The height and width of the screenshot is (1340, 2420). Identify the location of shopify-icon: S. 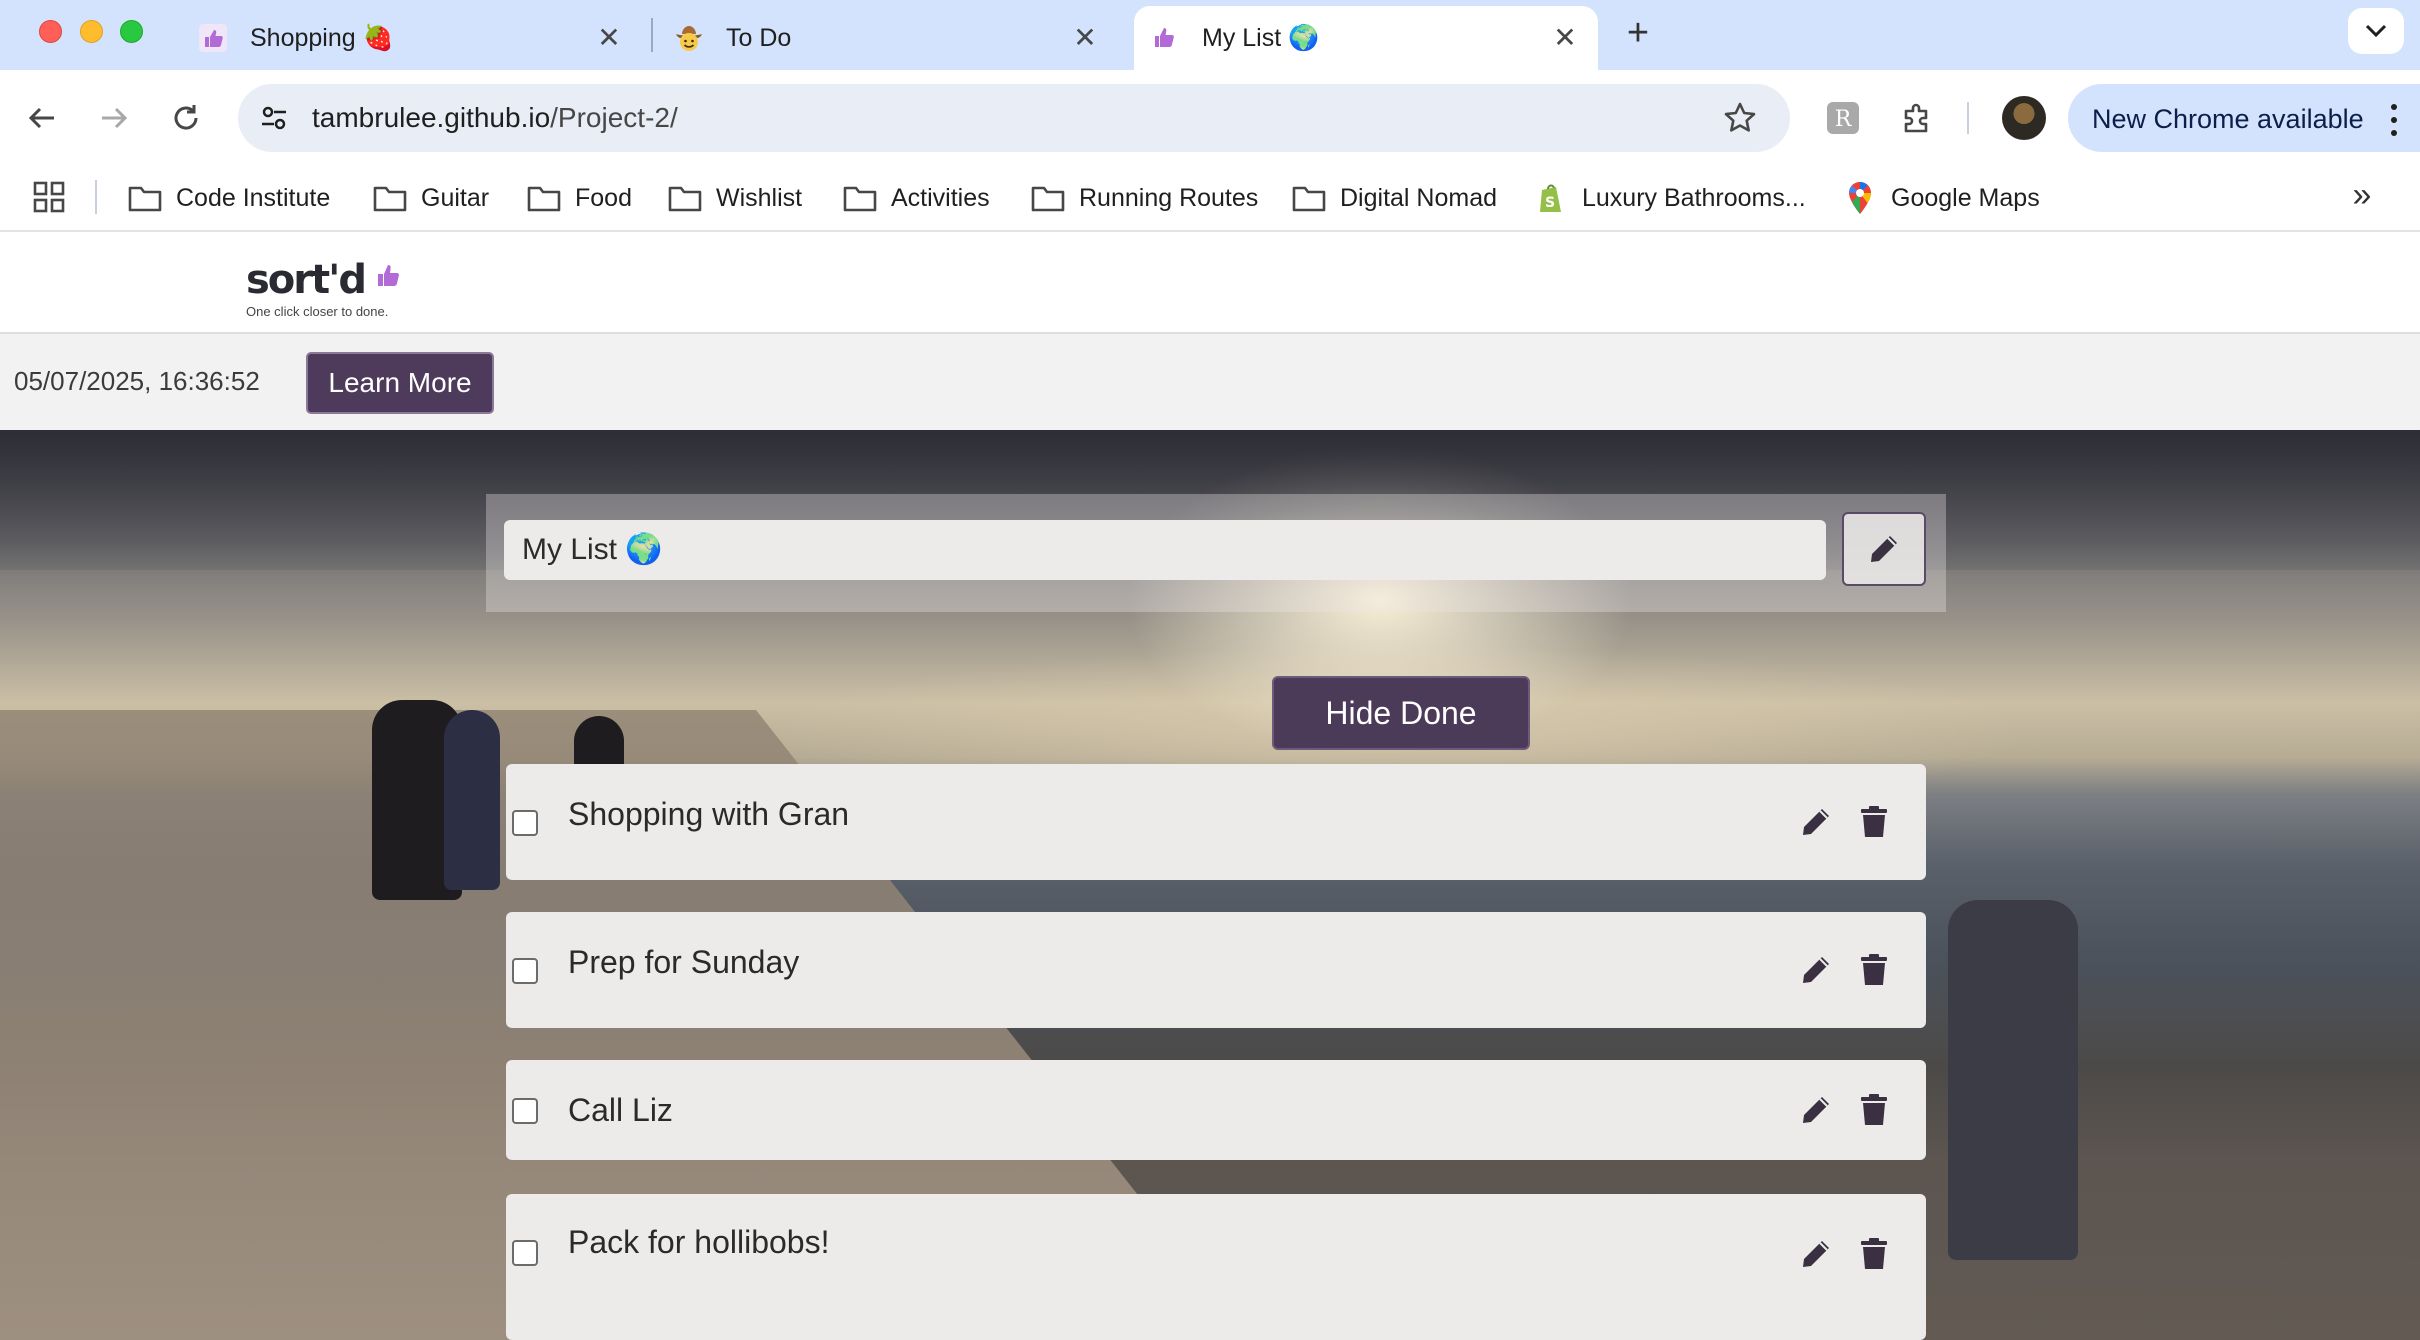
(1551, 198).